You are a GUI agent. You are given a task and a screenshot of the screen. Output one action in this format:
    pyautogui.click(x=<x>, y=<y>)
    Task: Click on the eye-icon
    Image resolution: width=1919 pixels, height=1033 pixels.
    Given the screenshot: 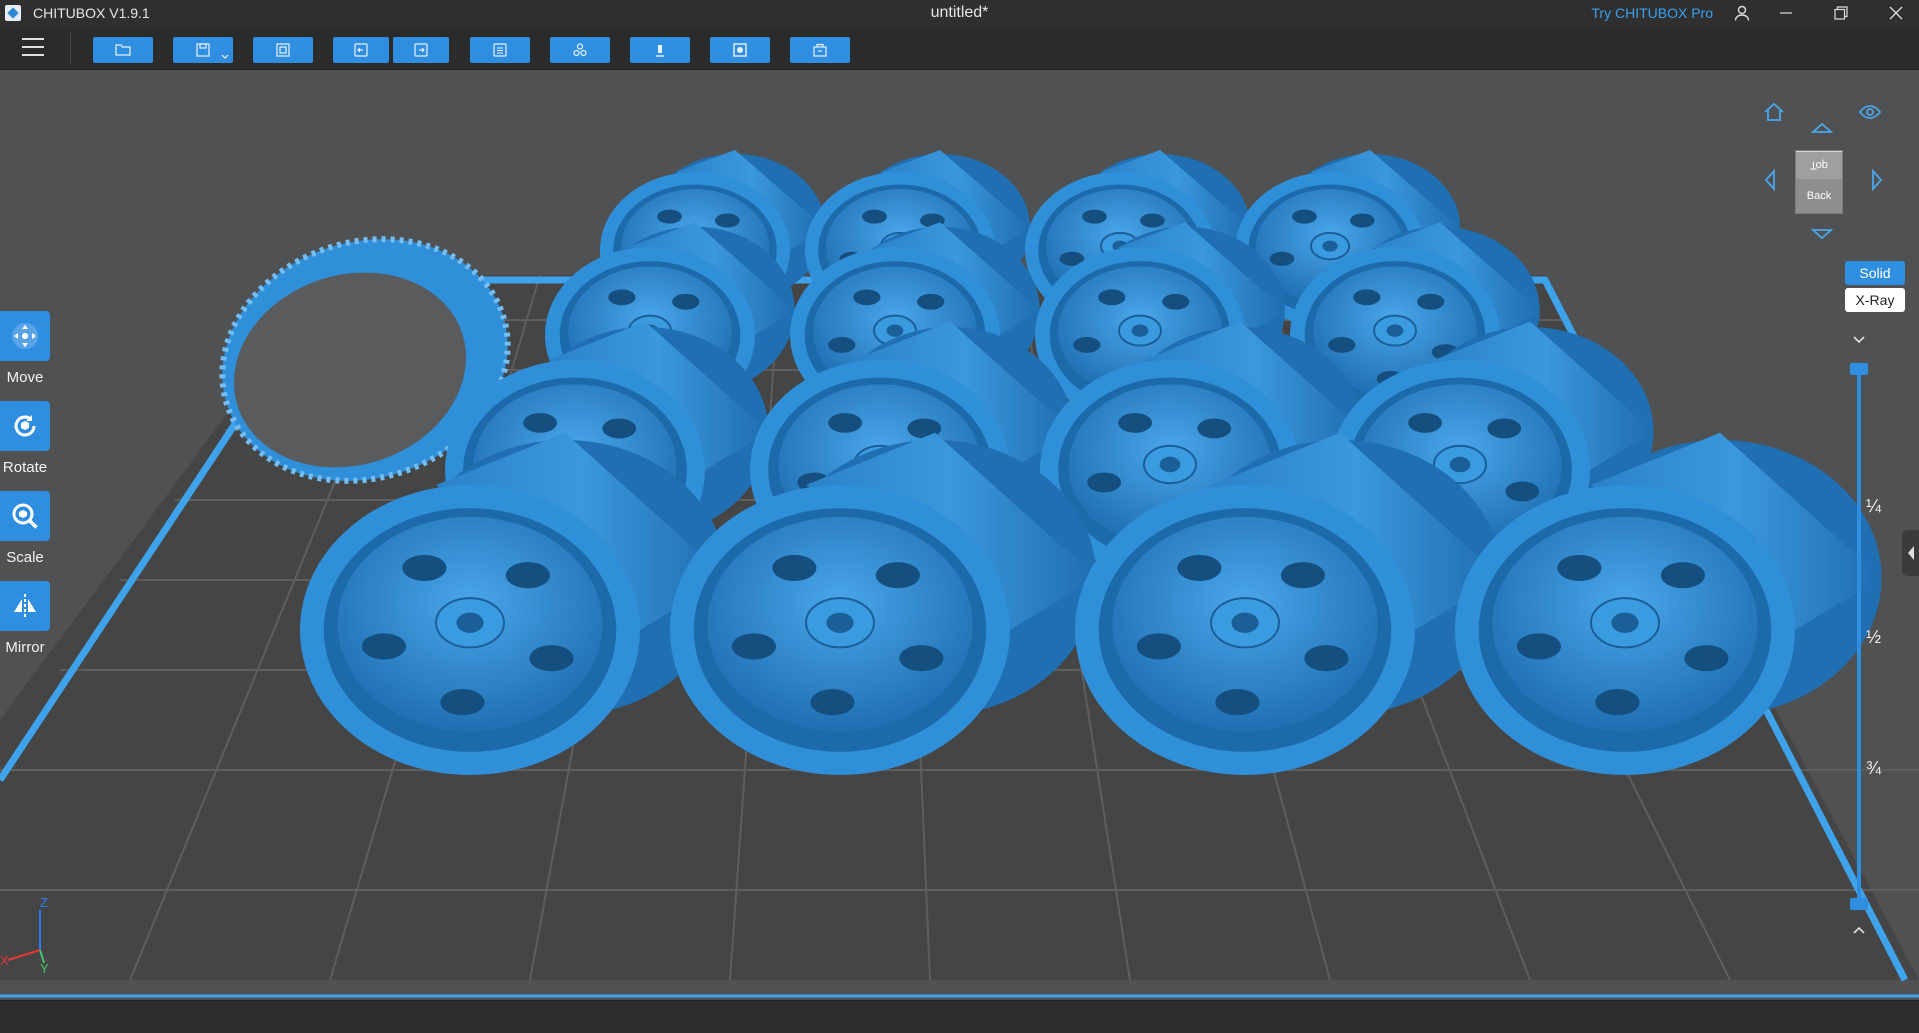 What is the action you would take?
    pyautogui.click(x=1870, y=112)
    